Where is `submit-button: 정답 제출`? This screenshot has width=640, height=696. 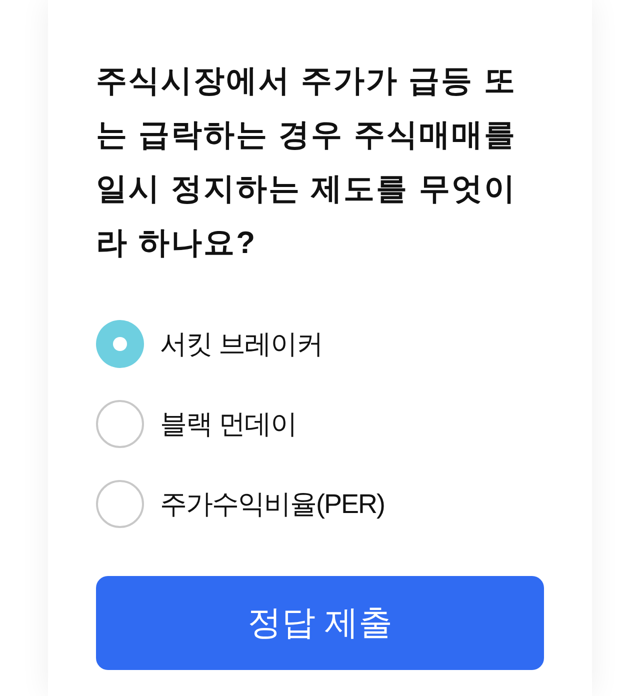 submit-button: 정답 제출 is located at coordinates (320, 623).